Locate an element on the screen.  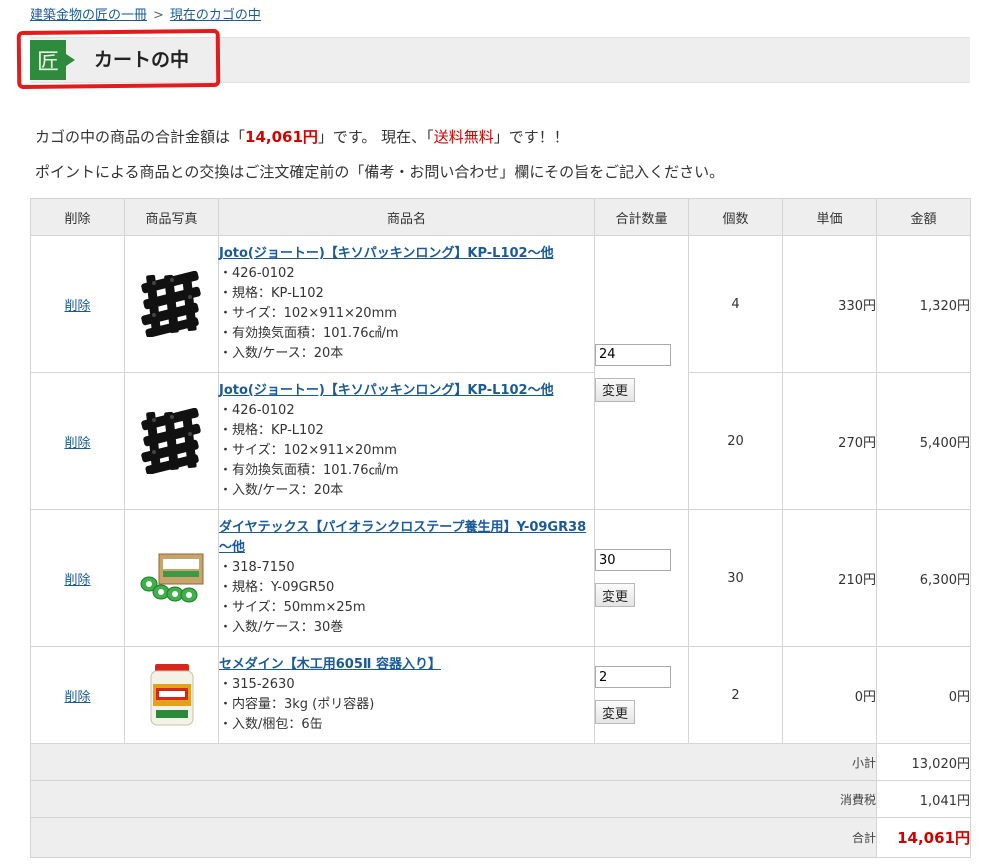
table-header-row: 削除 商品写真 商品名 合計数量 個数 単価 金額 is located at coordinates (500, 217).